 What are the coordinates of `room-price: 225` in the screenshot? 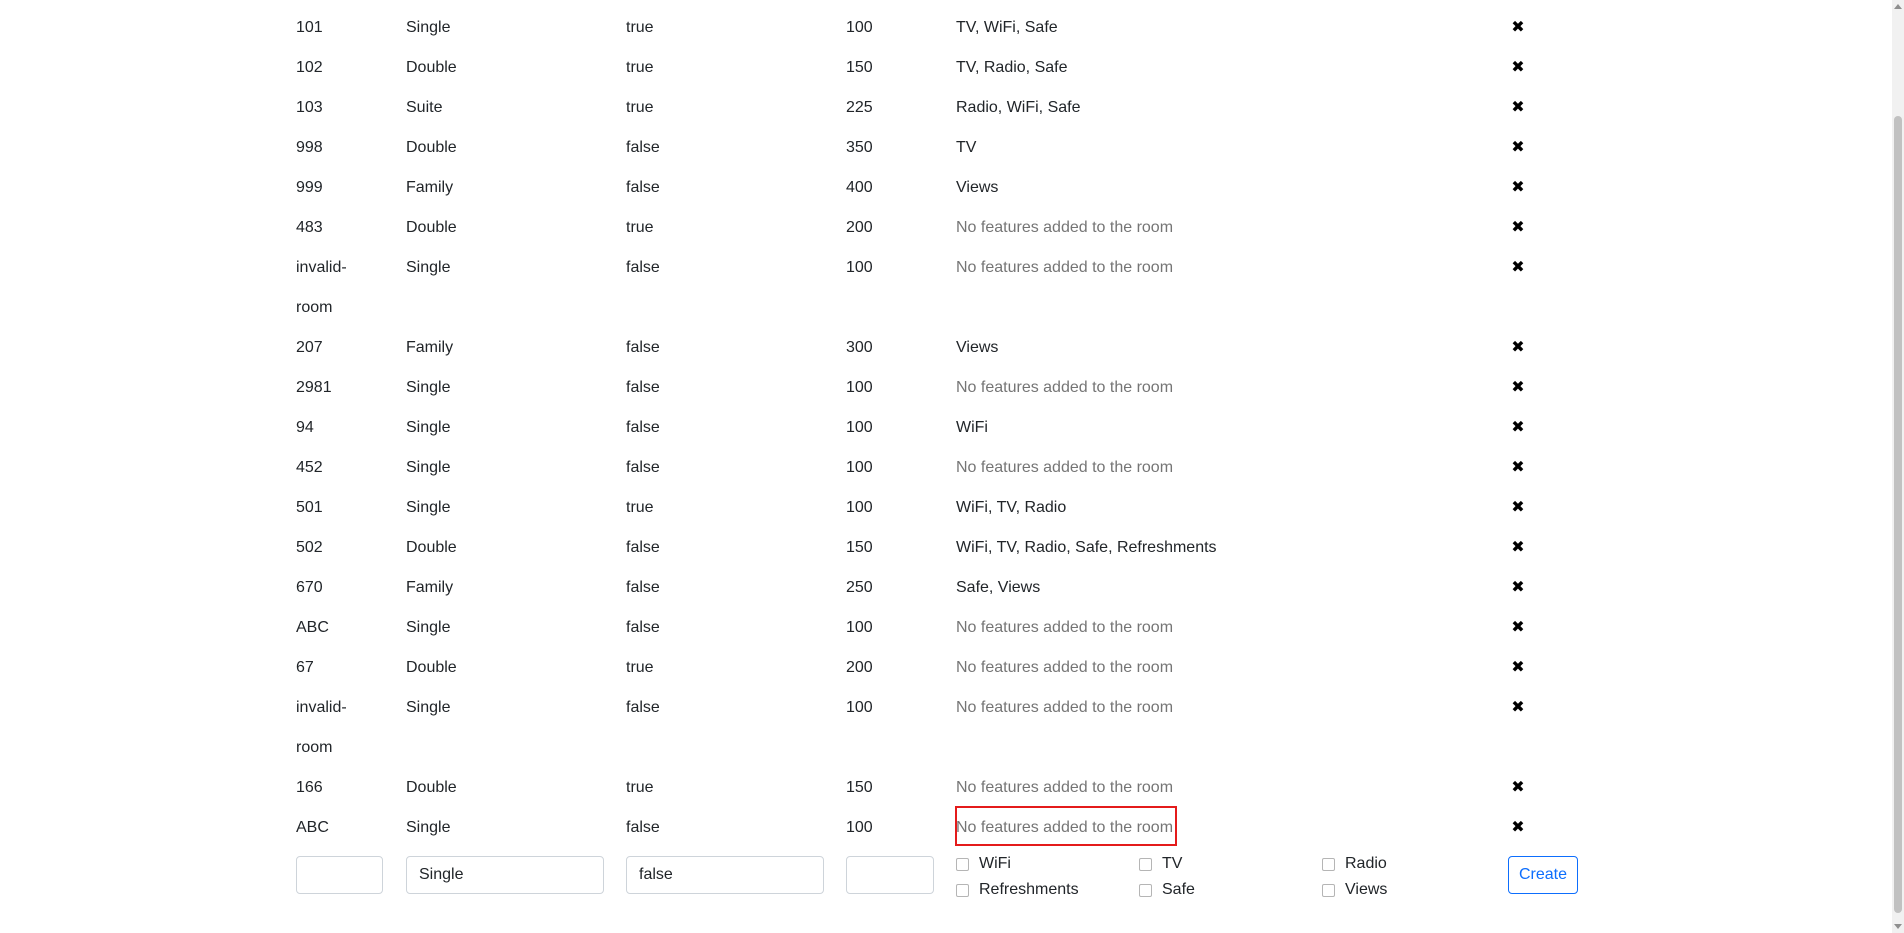 It's located at (859, 107).